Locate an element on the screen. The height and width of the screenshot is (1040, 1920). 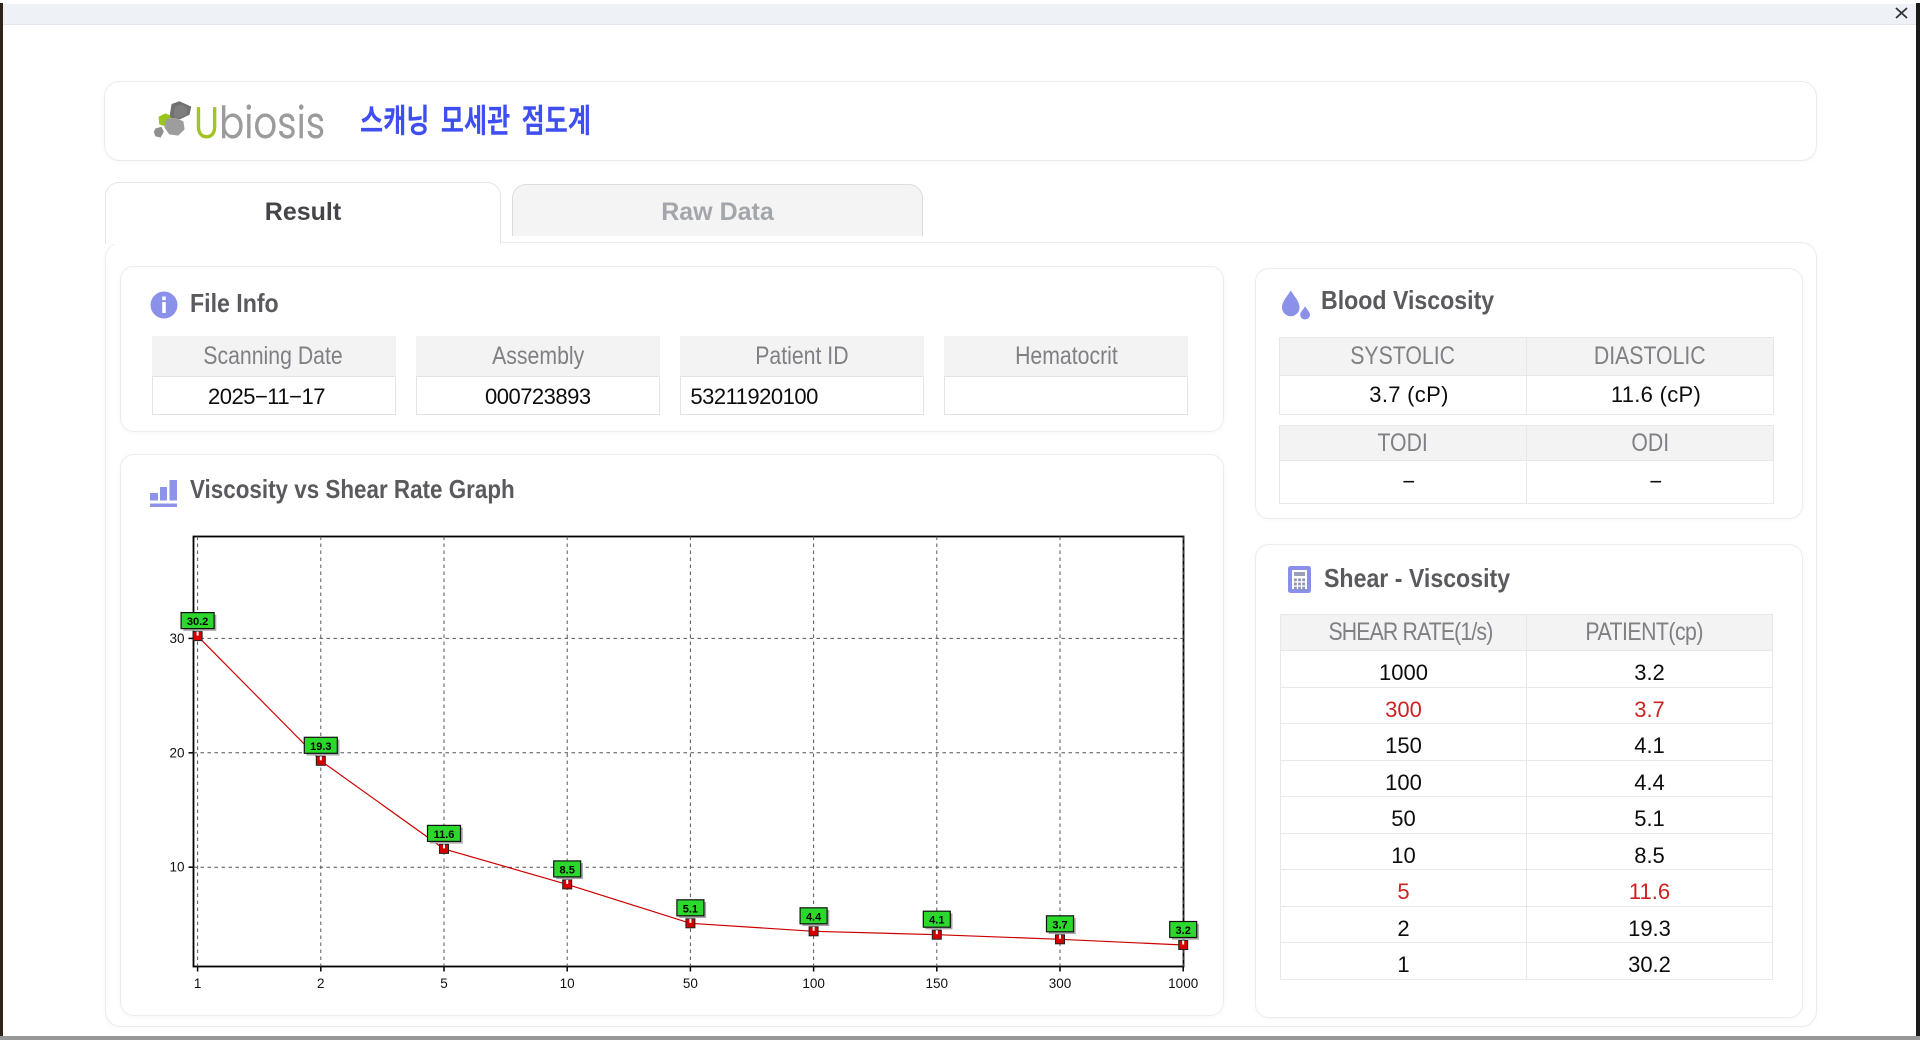
svg-text: 30 is located at coordinates (176, 638).